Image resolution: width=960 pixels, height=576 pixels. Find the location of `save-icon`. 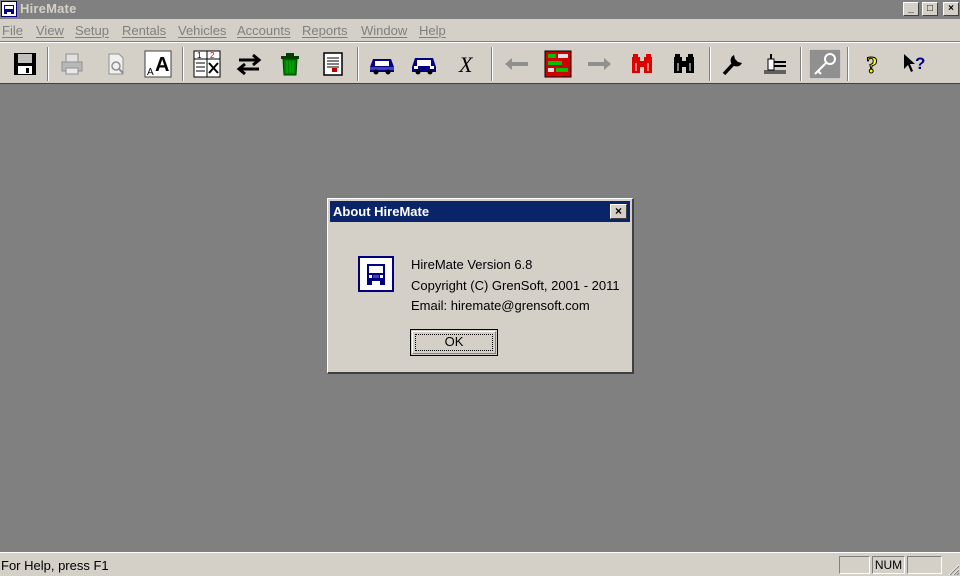

save-icon is located at coordinates (25, 64).